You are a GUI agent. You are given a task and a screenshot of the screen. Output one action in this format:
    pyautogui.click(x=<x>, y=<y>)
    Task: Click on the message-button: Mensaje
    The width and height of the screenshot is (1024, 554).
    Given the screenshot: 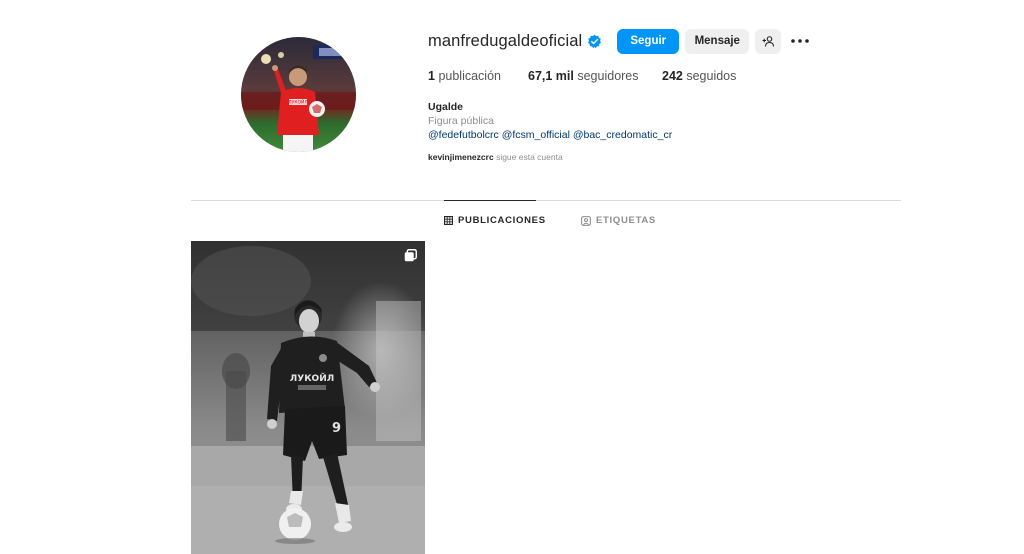 What is the action you would take?
    pyautogui.click(x=717, y=41)
    